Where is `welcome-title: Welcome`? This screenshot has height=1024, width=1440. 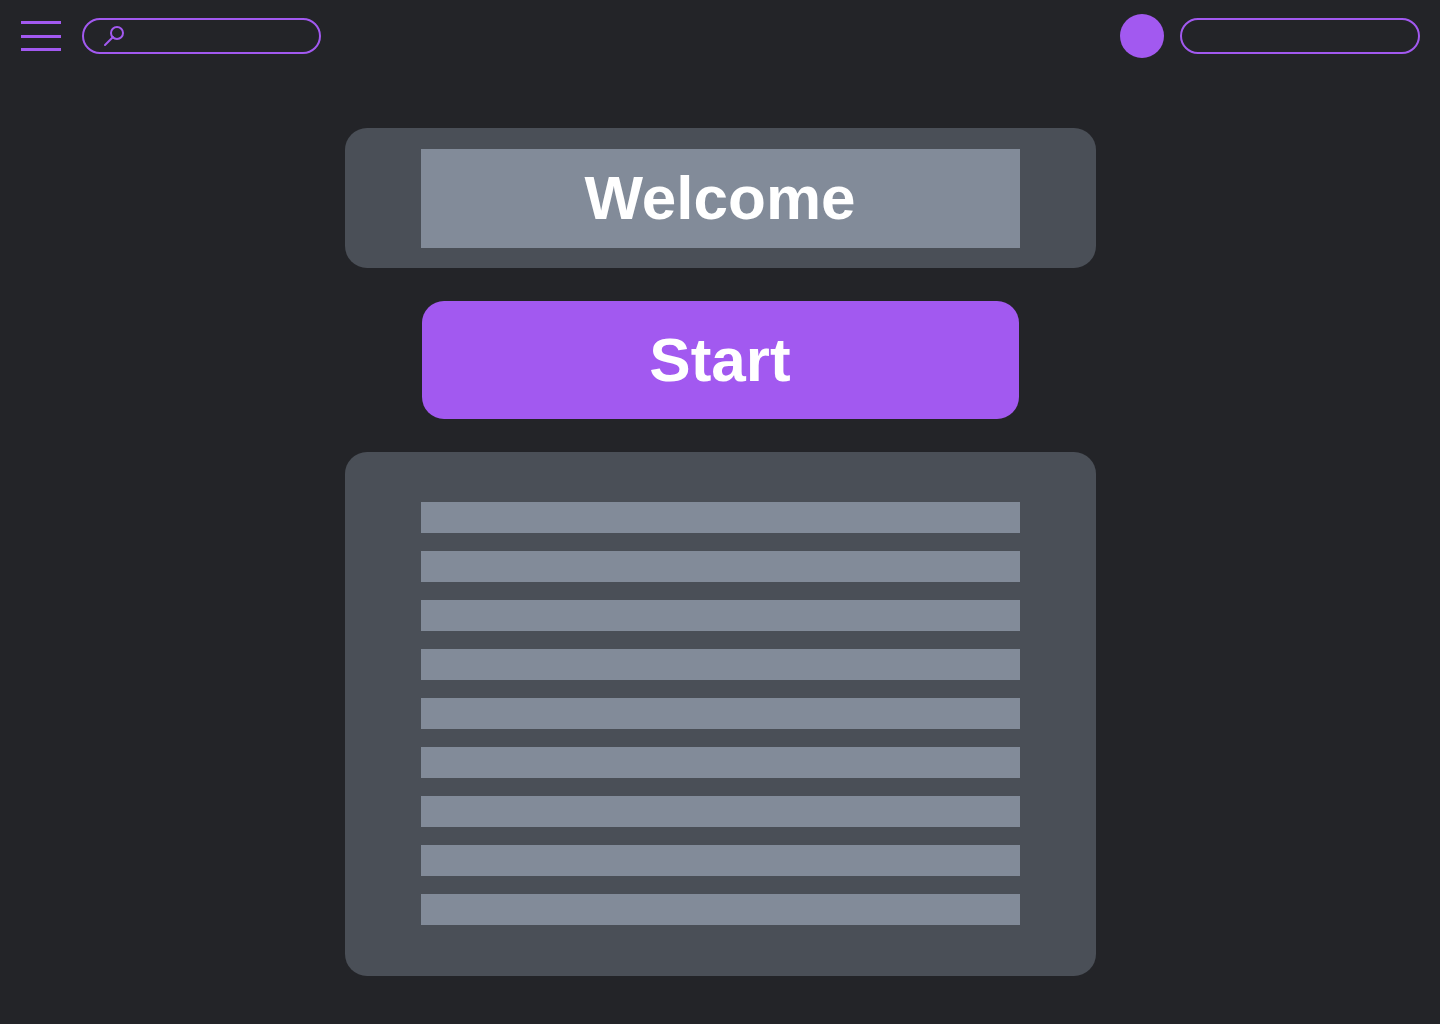 welcome-title: Welcome is located at coordinates (720, 198).